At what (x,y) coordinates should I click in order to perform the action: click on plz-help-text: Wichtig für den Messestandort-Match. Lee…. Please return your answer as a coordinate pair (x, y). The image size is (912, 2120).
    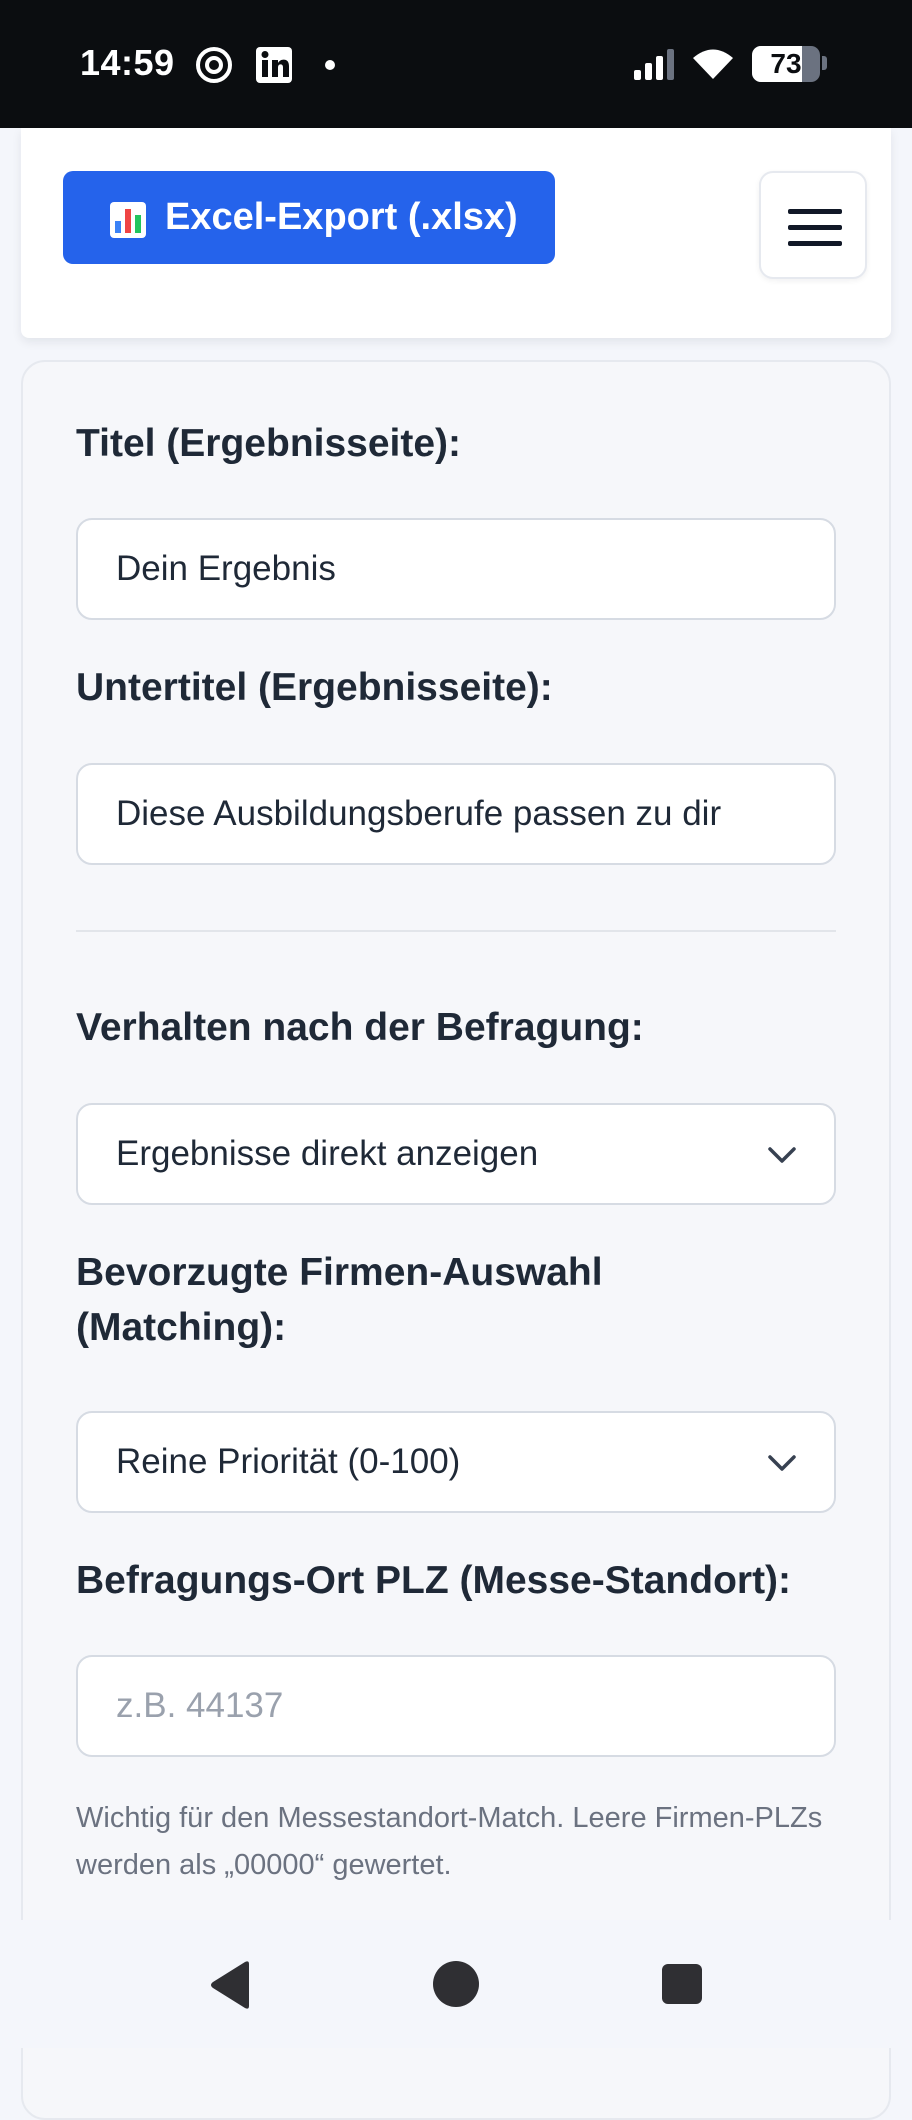
    Looking at the image, I should click on (449, 1841).